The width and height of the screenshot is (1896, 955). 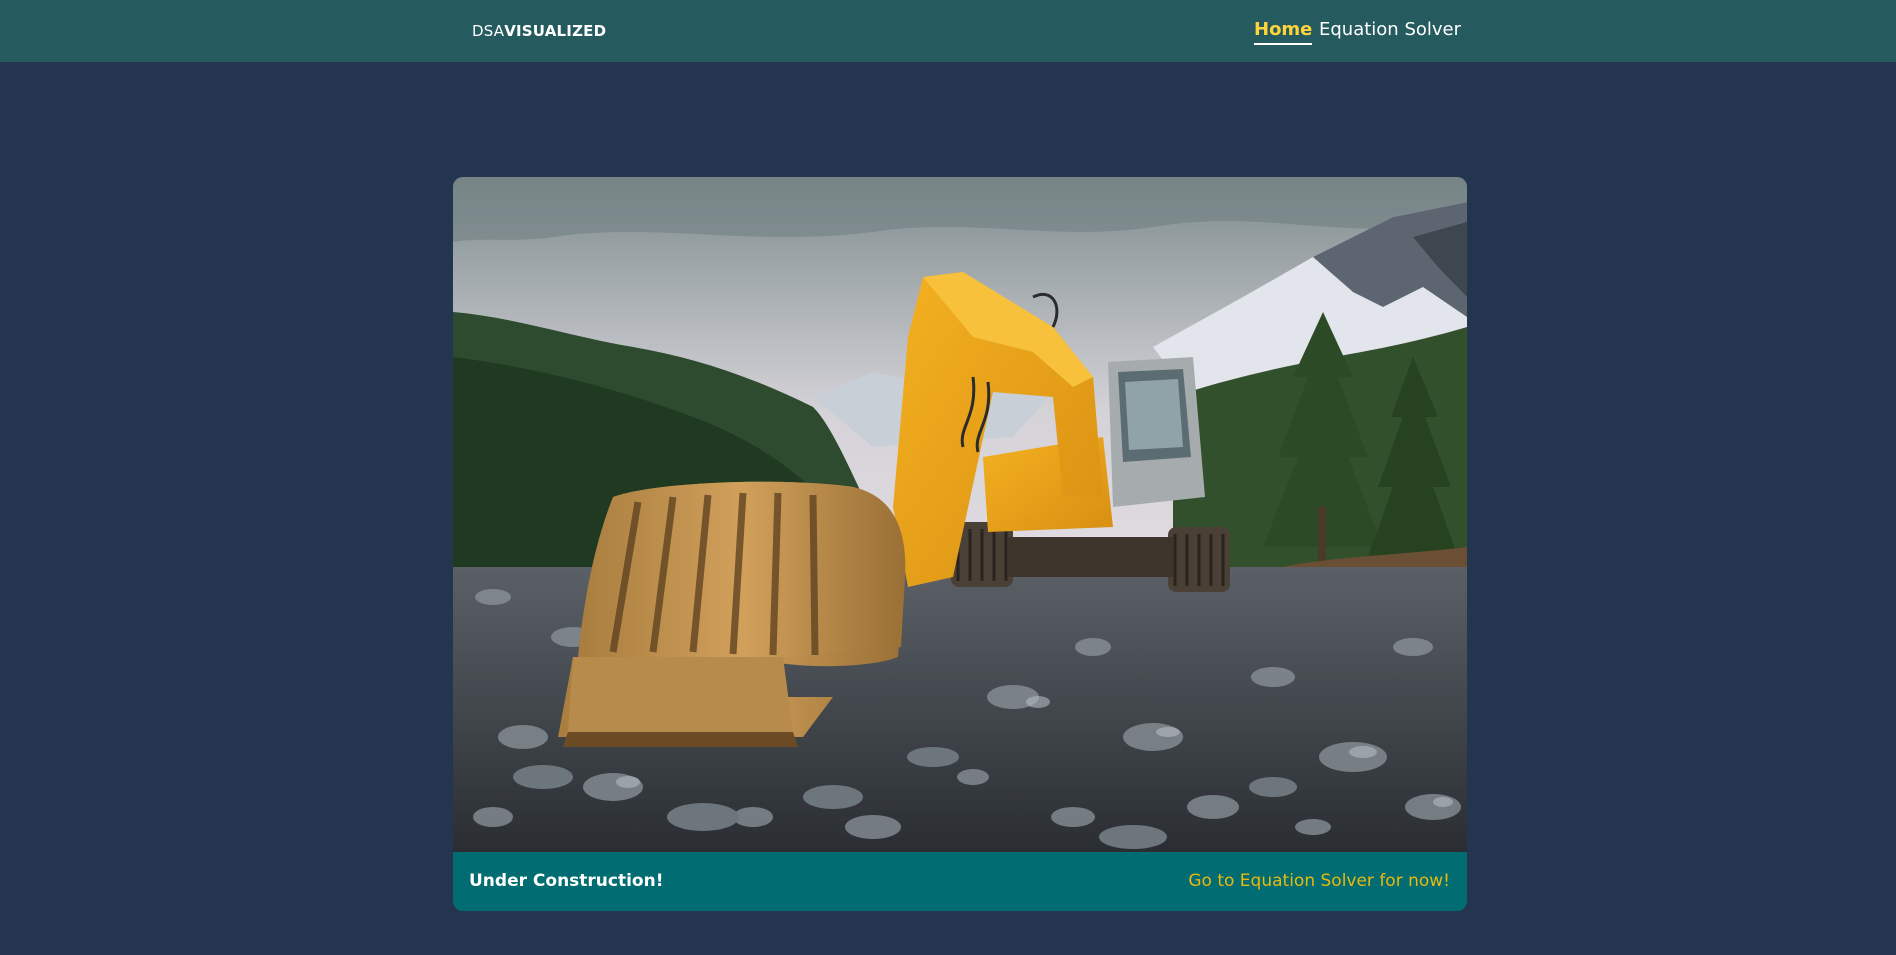 I want to click on card-title: Under Construction!, so click(x=566, y=881).